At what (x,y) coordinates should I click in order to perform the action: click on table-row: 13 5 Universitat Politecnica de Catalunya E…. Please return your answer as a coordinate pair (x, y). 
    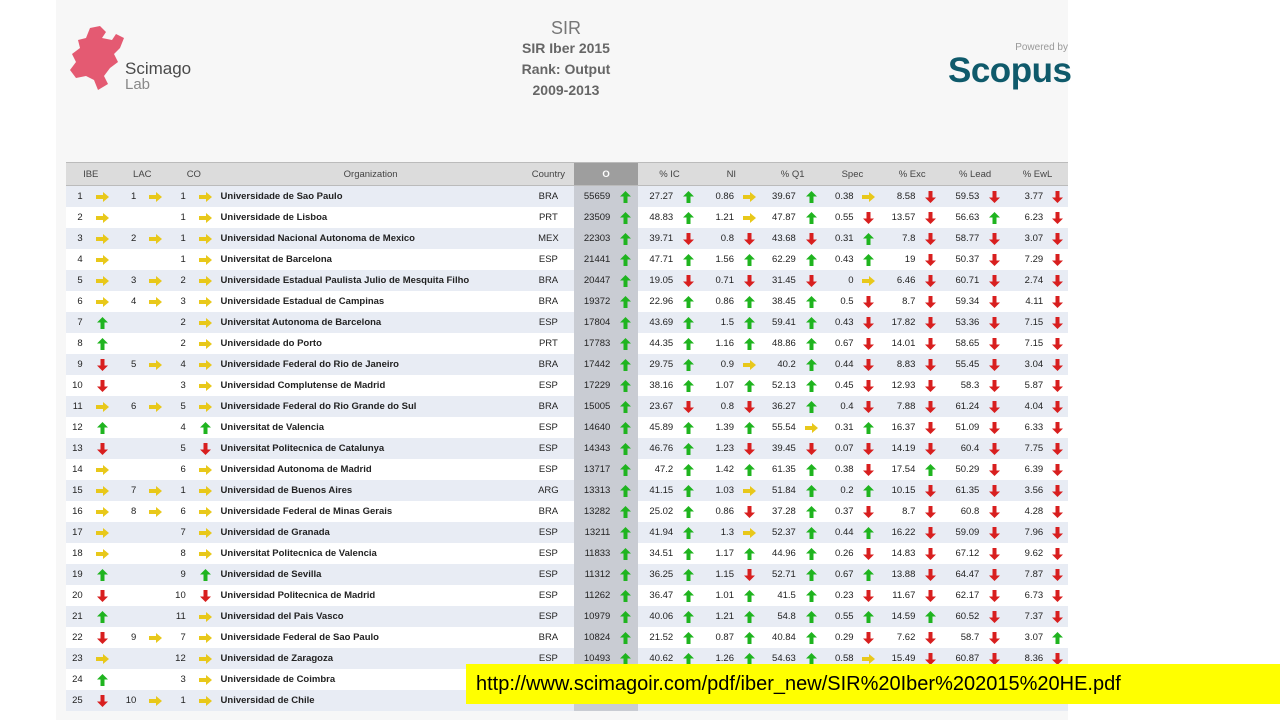
    Looking at the image, I should click on (567, 448).